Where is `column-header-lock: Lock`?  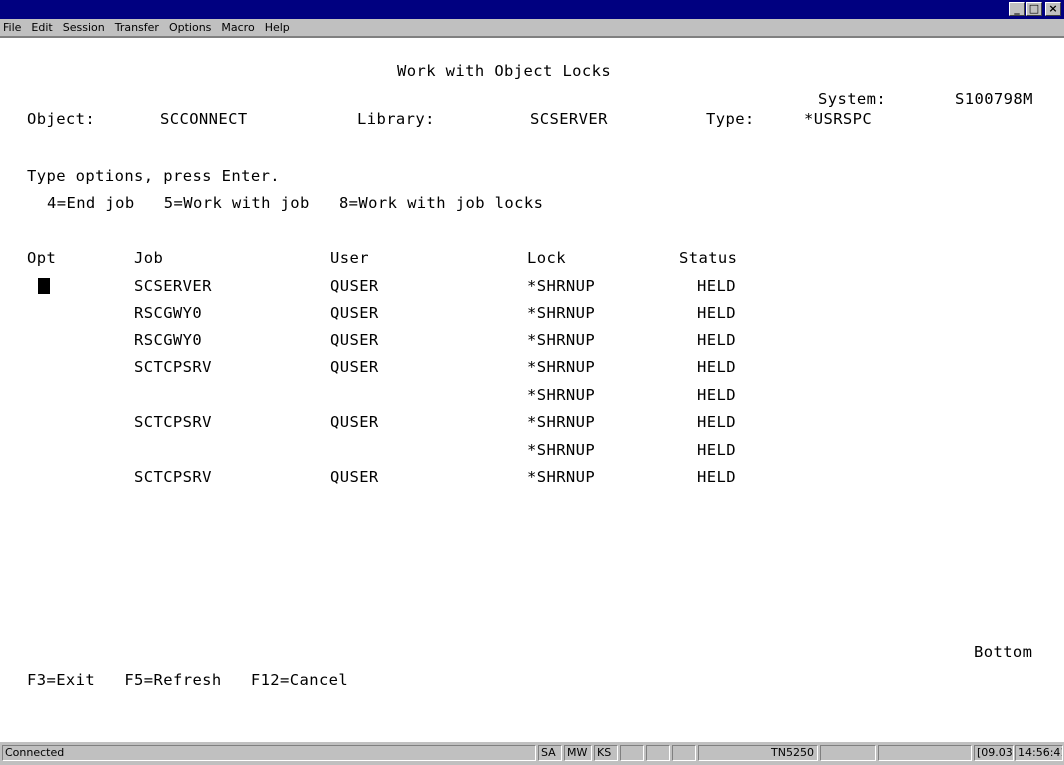 column-header-lock: Lock is located at coordinates (546, 258).